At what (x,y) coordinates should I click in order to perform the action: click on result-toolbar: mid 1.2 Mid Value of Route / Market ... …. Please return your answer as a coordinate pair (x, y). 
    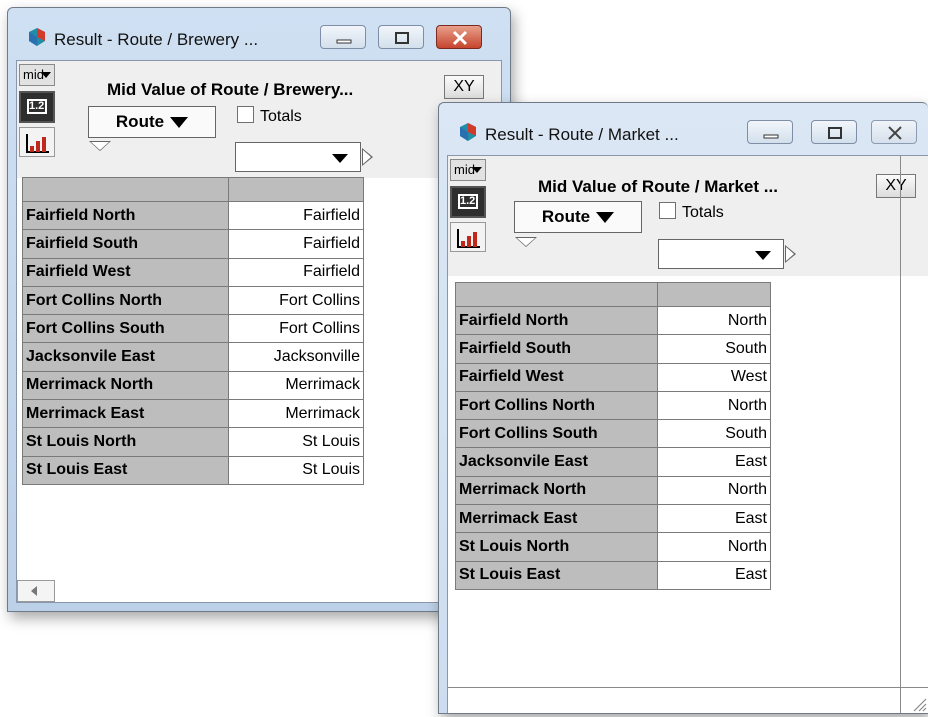
    Looking at the image, I should click on (688, 216).